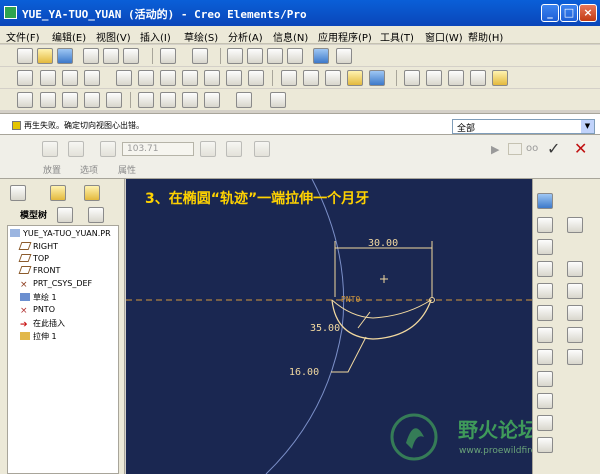 This screenshot has width=600, height=474. I want to click on preview-checkbox, so click(515, 149).